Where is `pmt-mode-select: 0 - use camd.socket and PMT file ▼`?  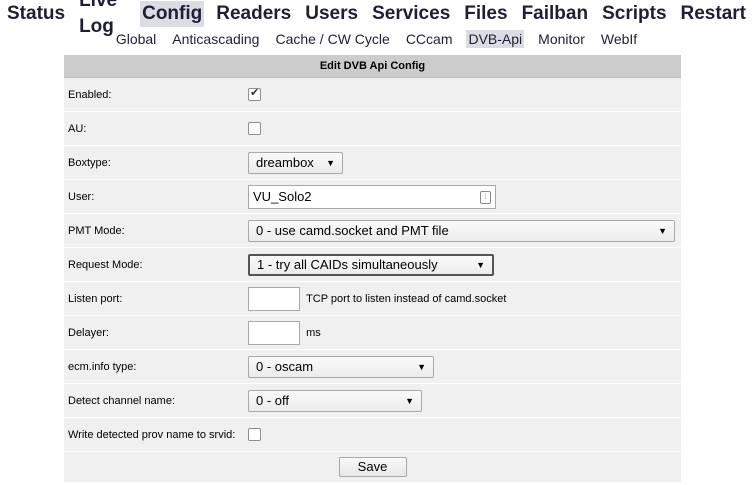
pmt-mode-select: 0 - use camd.socket and PMT file ▼ is located at coordinates (461, 230).